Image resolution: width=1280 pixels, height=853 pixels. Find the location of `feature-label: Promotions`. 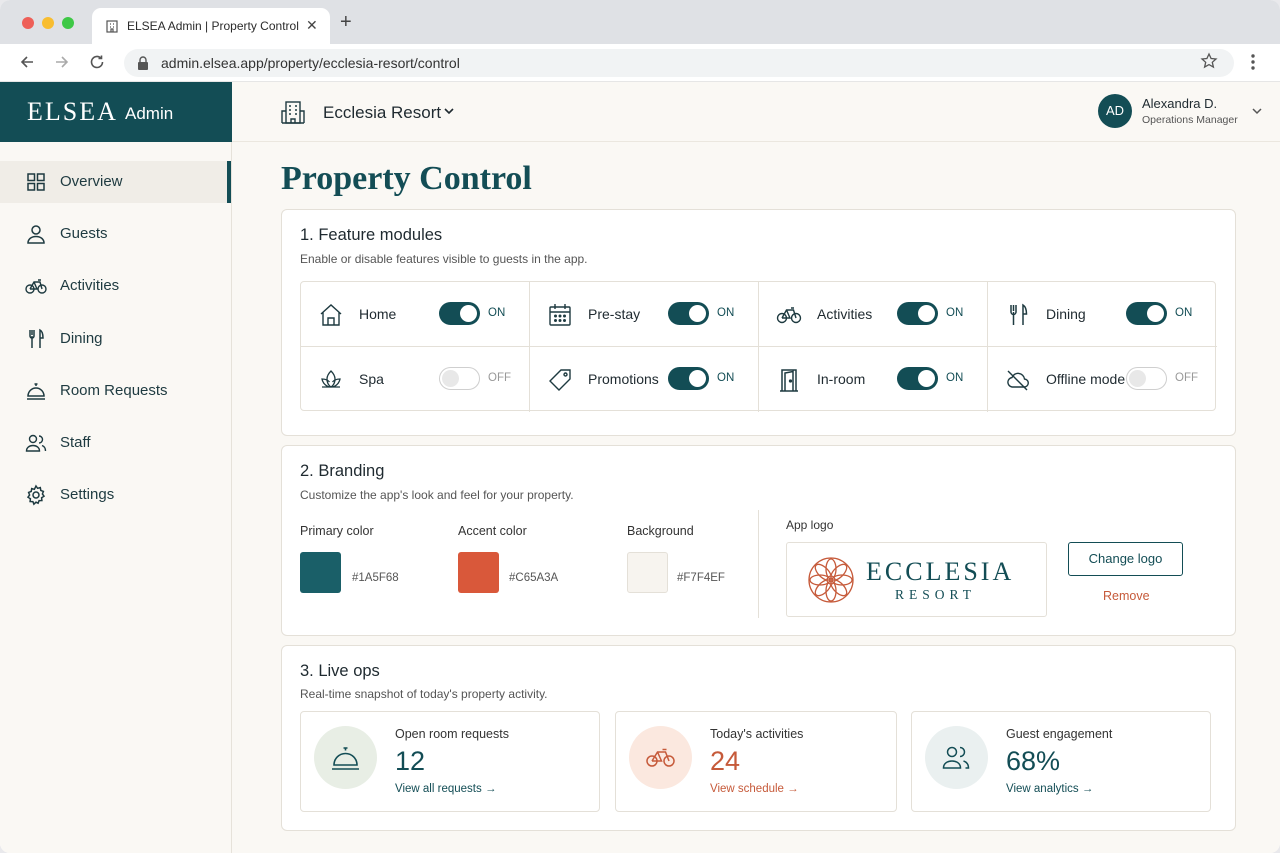

feature-label: Promotions is located at coordinates (623, 379).